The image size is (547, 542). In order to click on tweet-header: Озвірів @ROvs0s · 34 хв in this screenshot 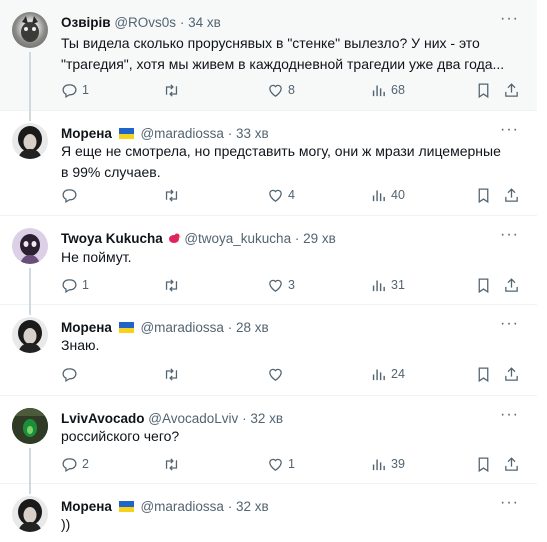, I will do `click(279, 23)`.